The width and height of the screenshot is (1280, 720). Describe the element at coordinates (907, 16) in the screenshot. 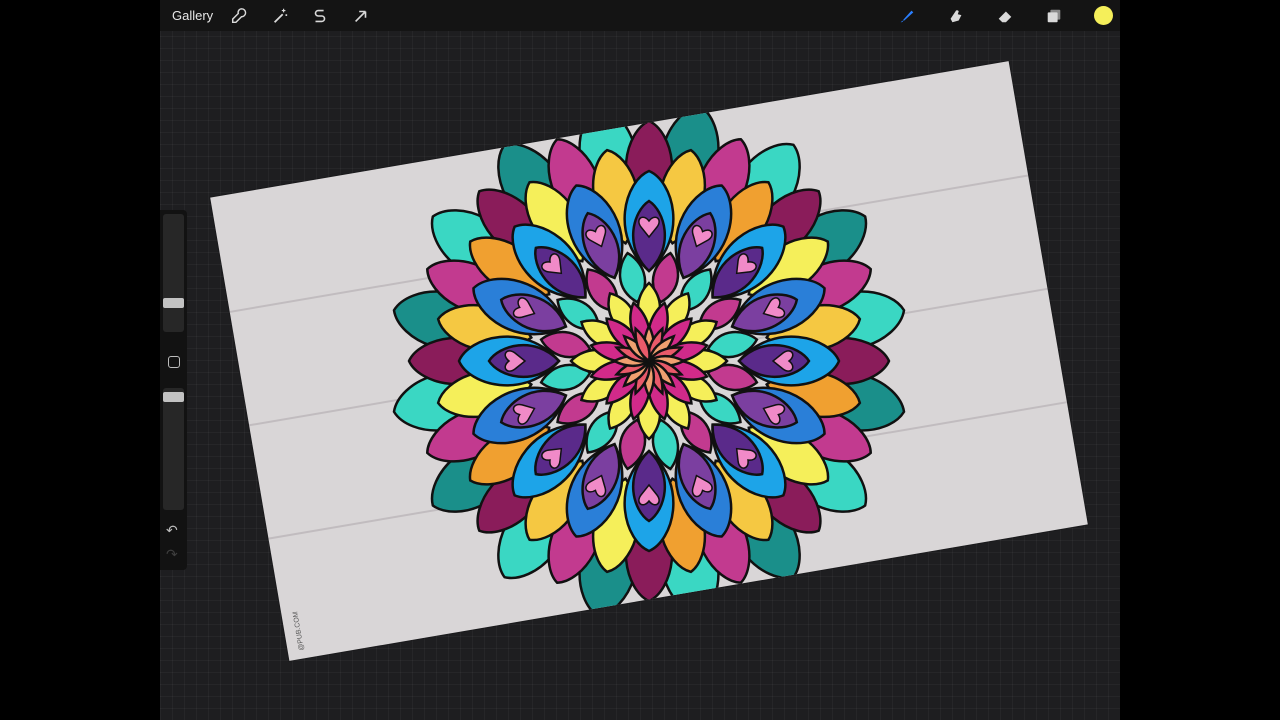

I see `brush-icon` at that location.